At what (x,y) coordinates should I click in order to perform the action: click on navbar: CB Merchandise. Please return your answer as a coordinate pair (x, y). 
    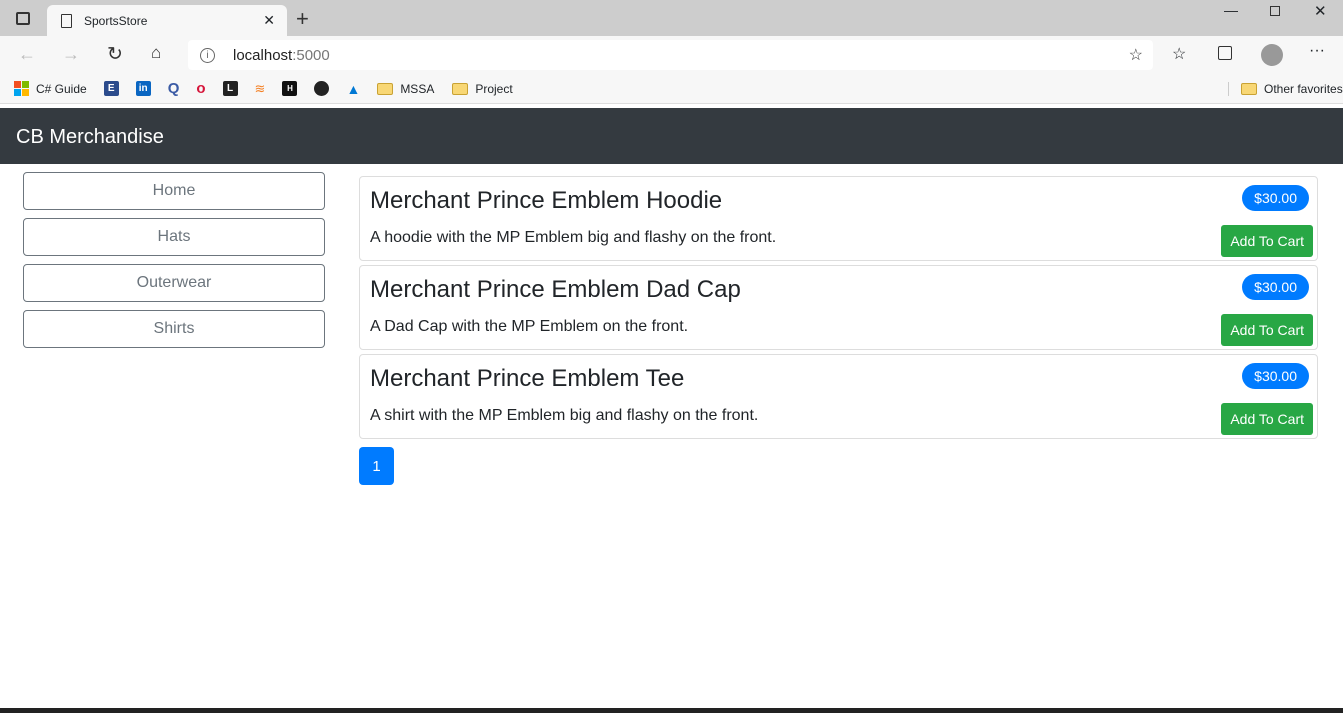
    Looking at the image, I should click on (671, 136).